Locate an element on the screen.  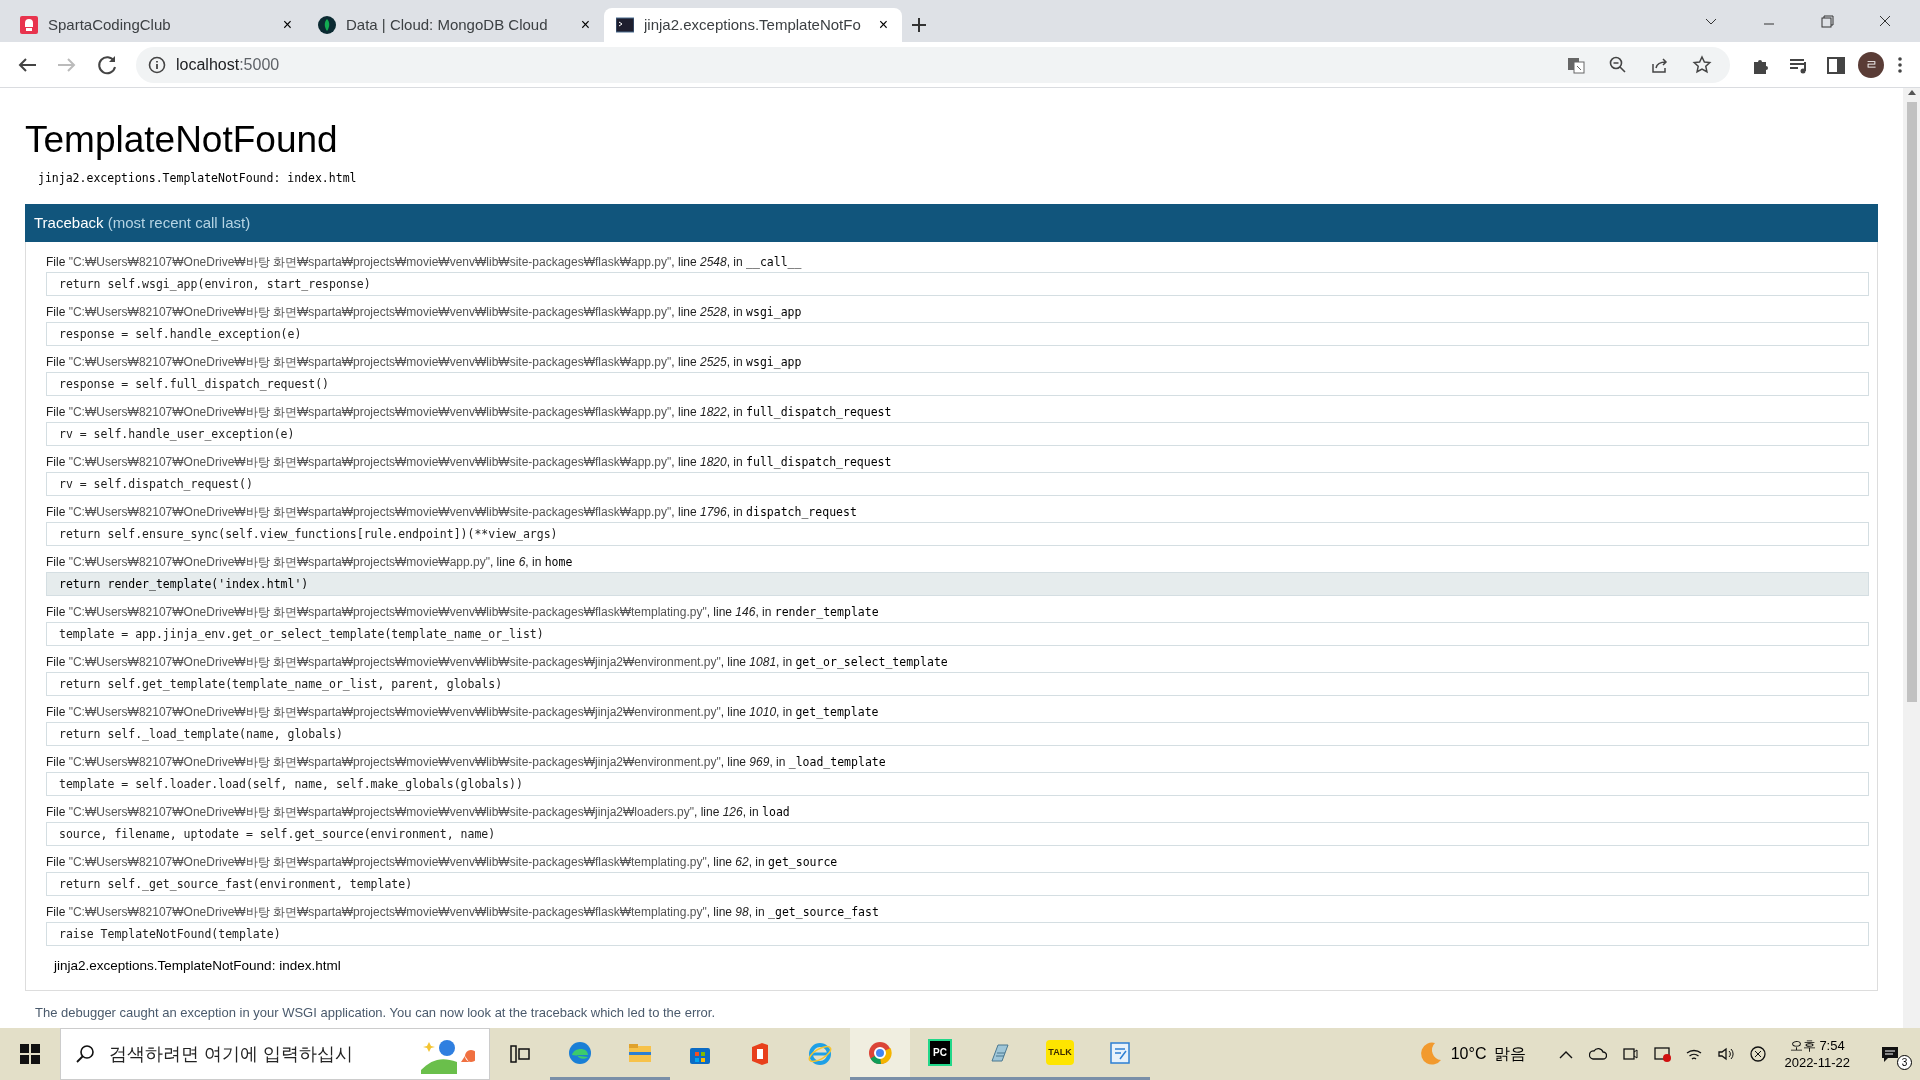
clock-time: 오후 7:54 is located at coordinates (1817, 1045).